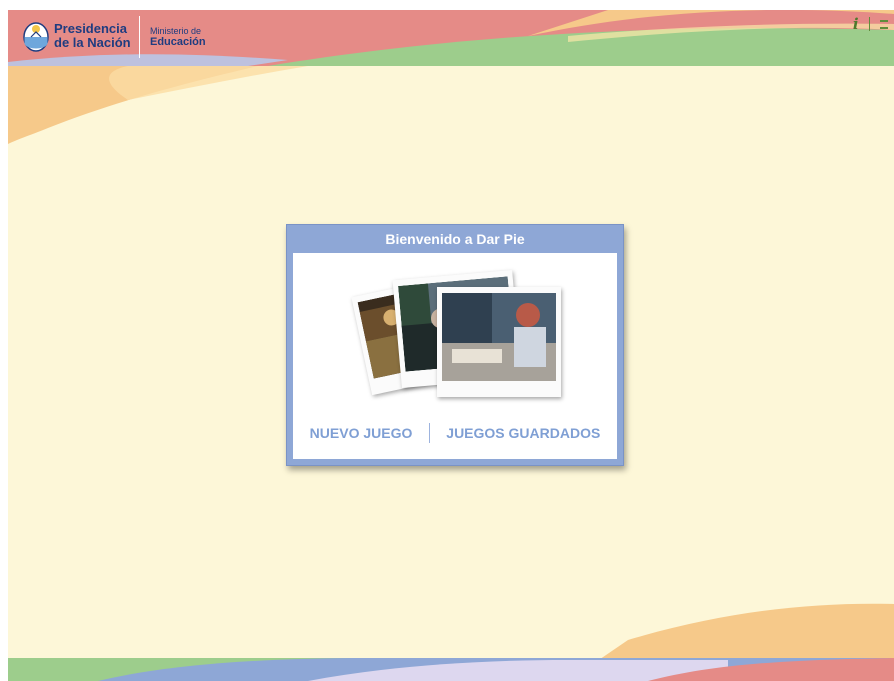  What do you see at coordinates (139, 37) in the screenshot?
I see `logo-divider` at bounding box center [139, 37].